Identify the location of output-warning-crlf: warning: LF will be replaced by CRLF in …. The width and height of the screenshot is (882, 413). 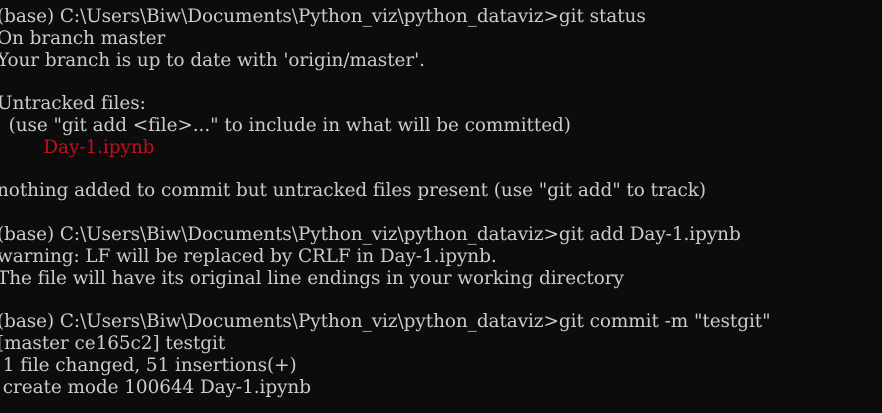
(248, 256).